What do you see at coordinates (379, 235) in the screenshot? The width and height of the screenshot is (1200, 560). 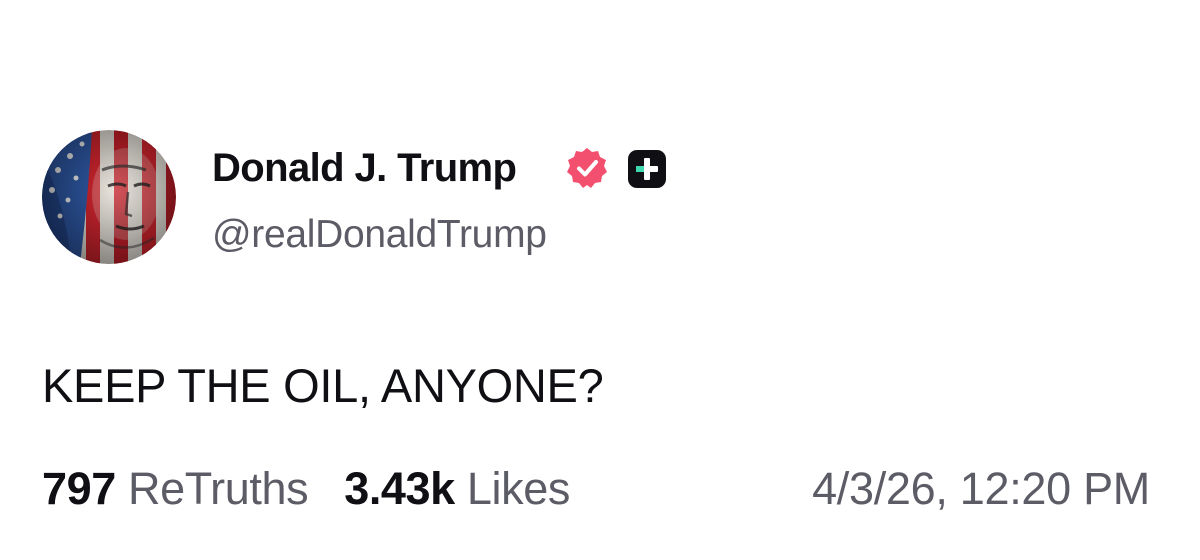 I see `handle: @realDonaldTrump` at bounding box center [379, 235].